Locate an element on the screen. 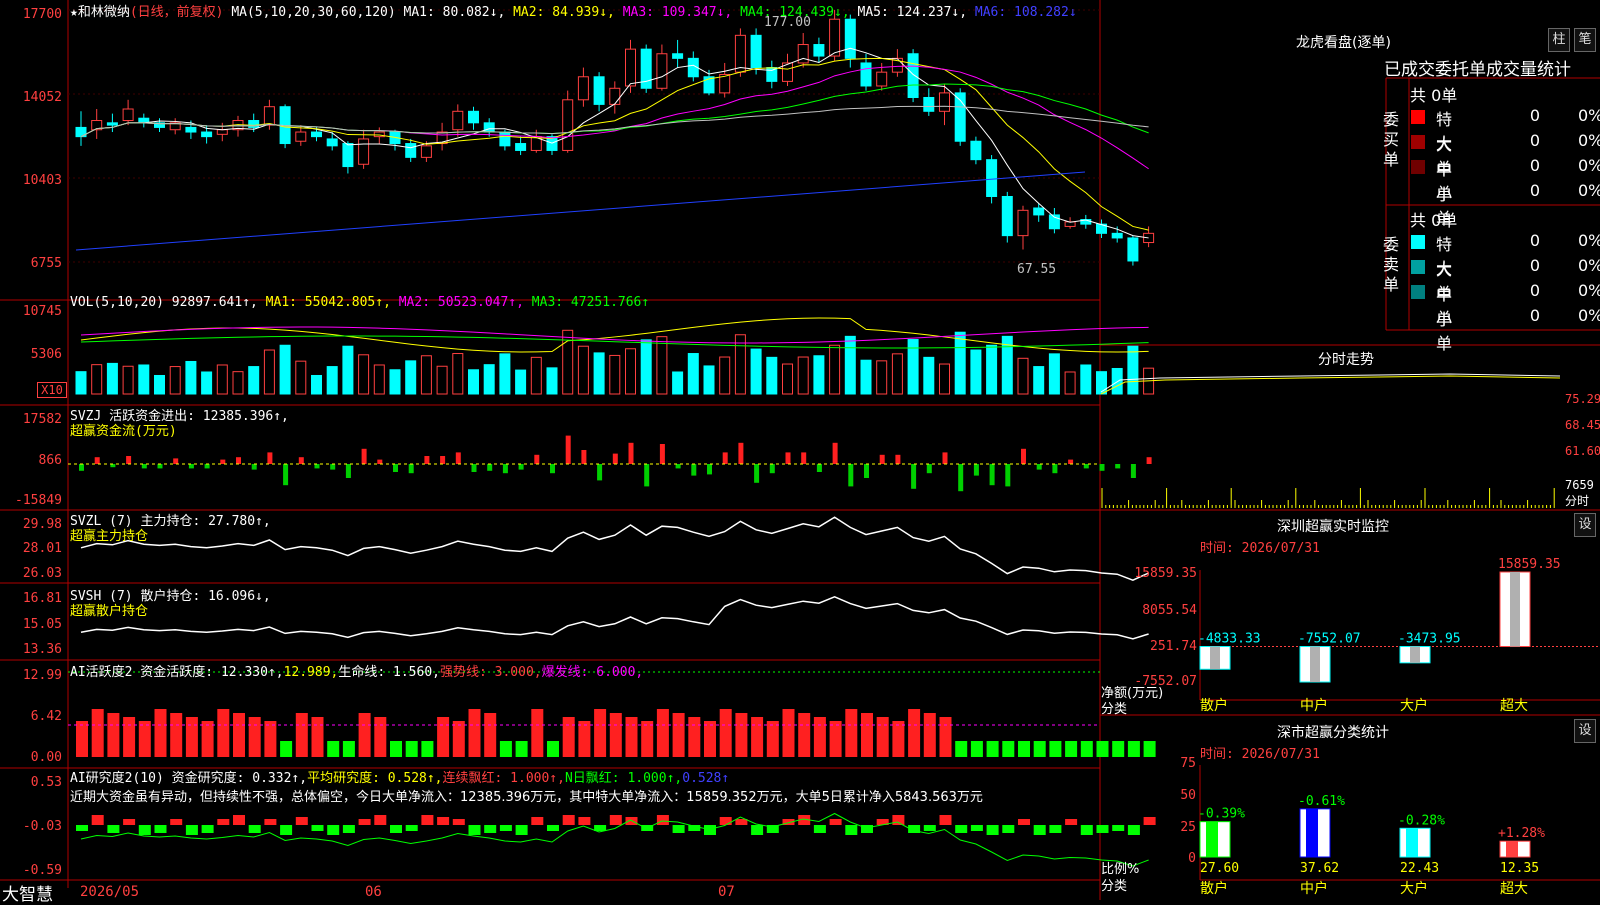 This screenshot has height=905, width=1600. y-tick: 0.00 is located at coordinates (46, 757).